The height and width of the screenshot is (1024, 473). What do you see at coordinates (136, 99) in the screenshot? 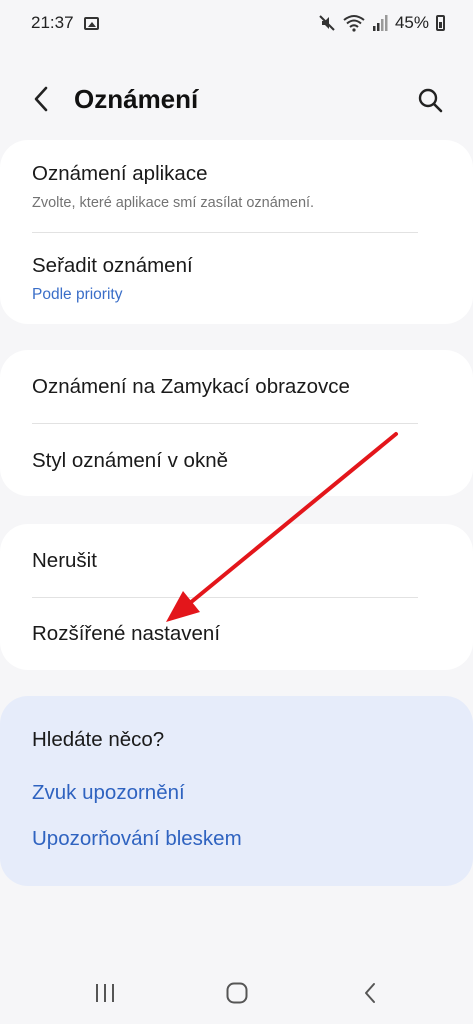
I see `page-title: Oznámení` at bounding box center [136, 99].